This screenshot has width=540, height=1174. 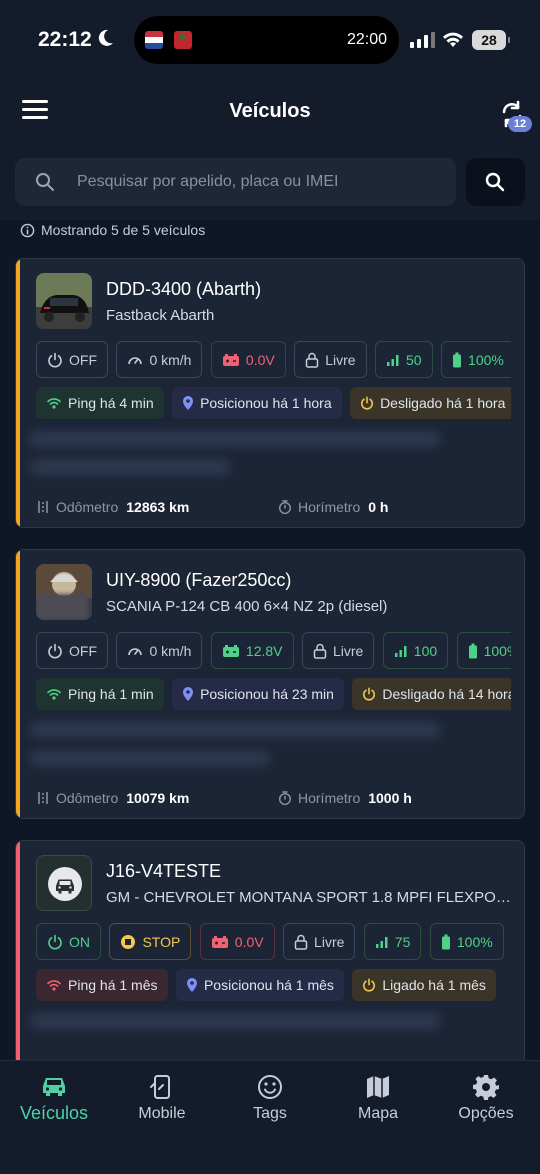 I want to click on island-time: 22:00, so click(x=366, y=39).